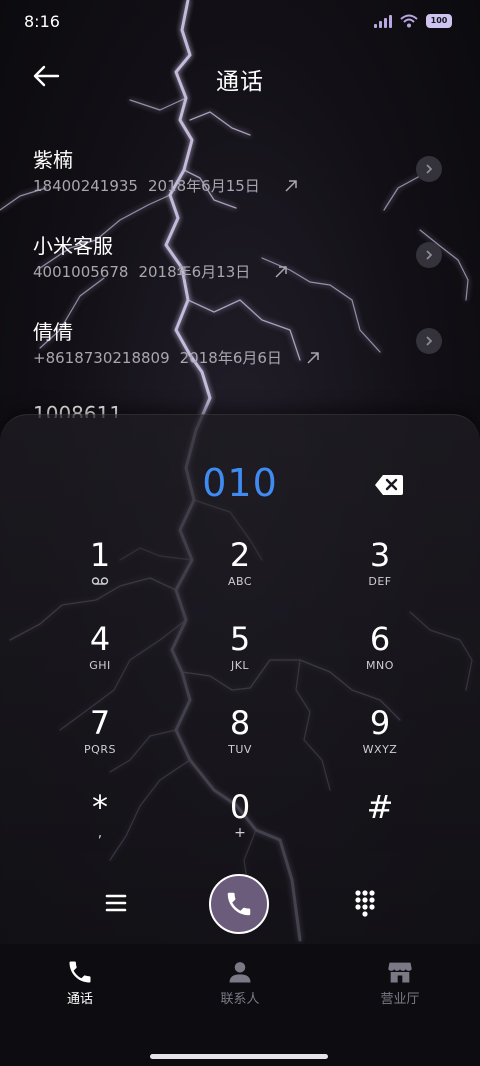 The image size is (480, 1066). What do you see at coordinates (240, 483) in the screenshot?
I see `dial-number-display: 010` at bounding box center [240, 483].